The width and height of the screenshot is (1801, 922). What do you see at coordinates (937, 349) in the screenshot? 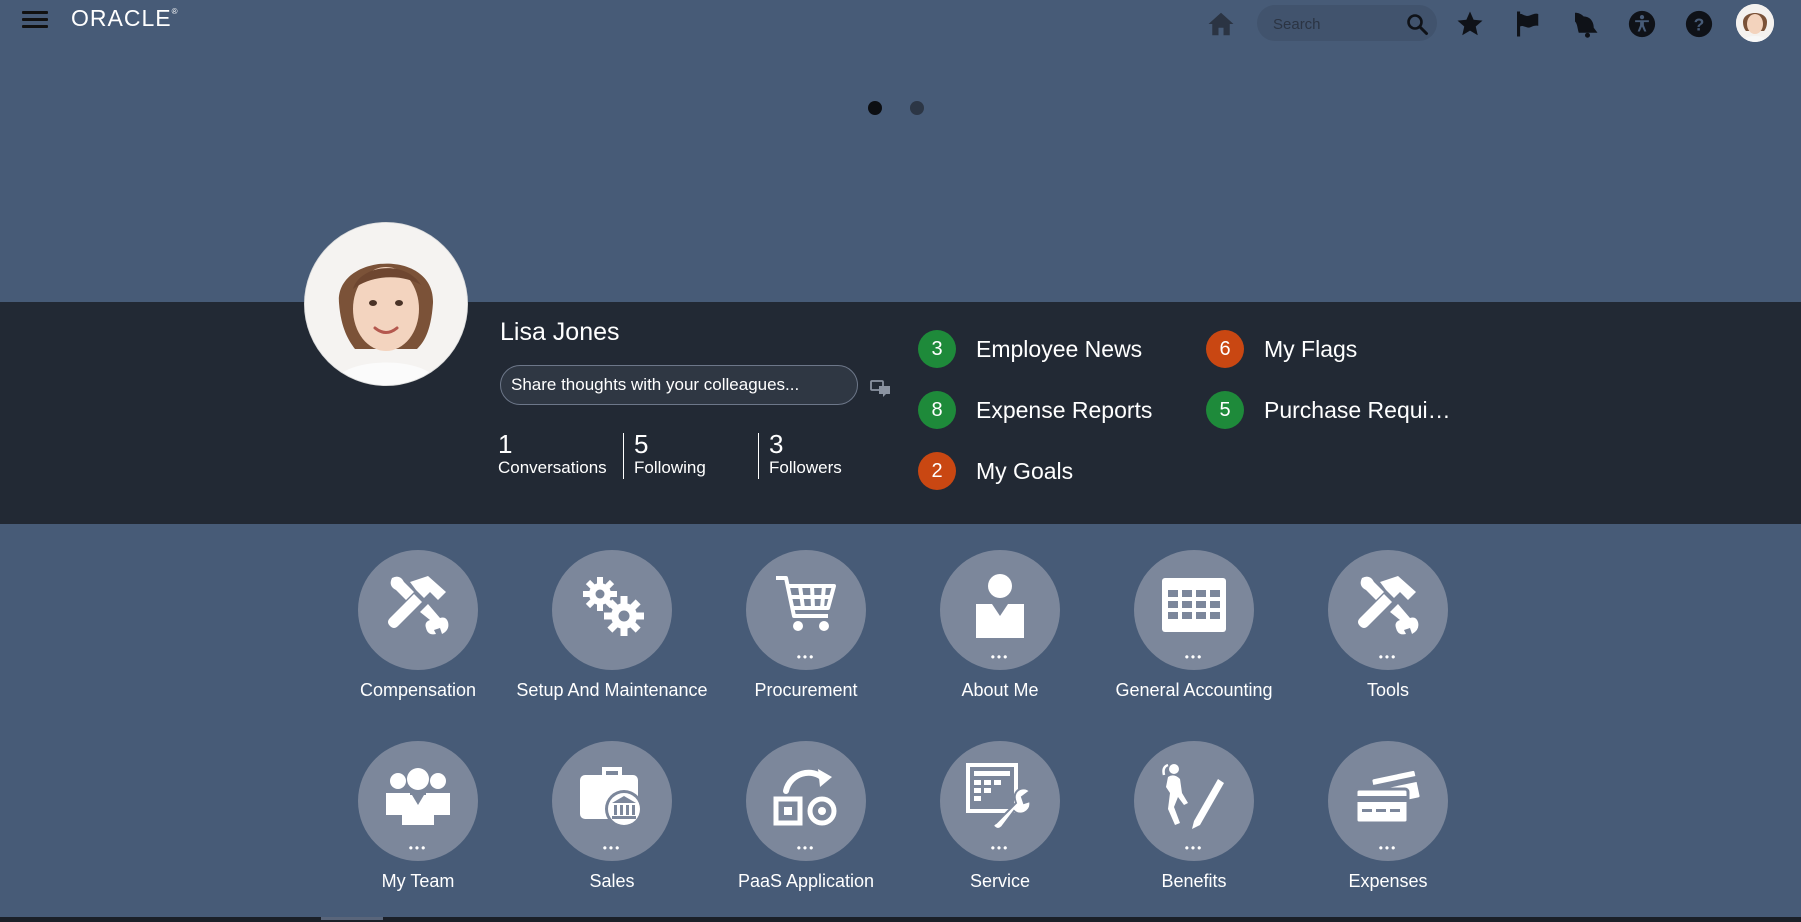
I see `count-badge: 3` at bounding box center [937, 349].